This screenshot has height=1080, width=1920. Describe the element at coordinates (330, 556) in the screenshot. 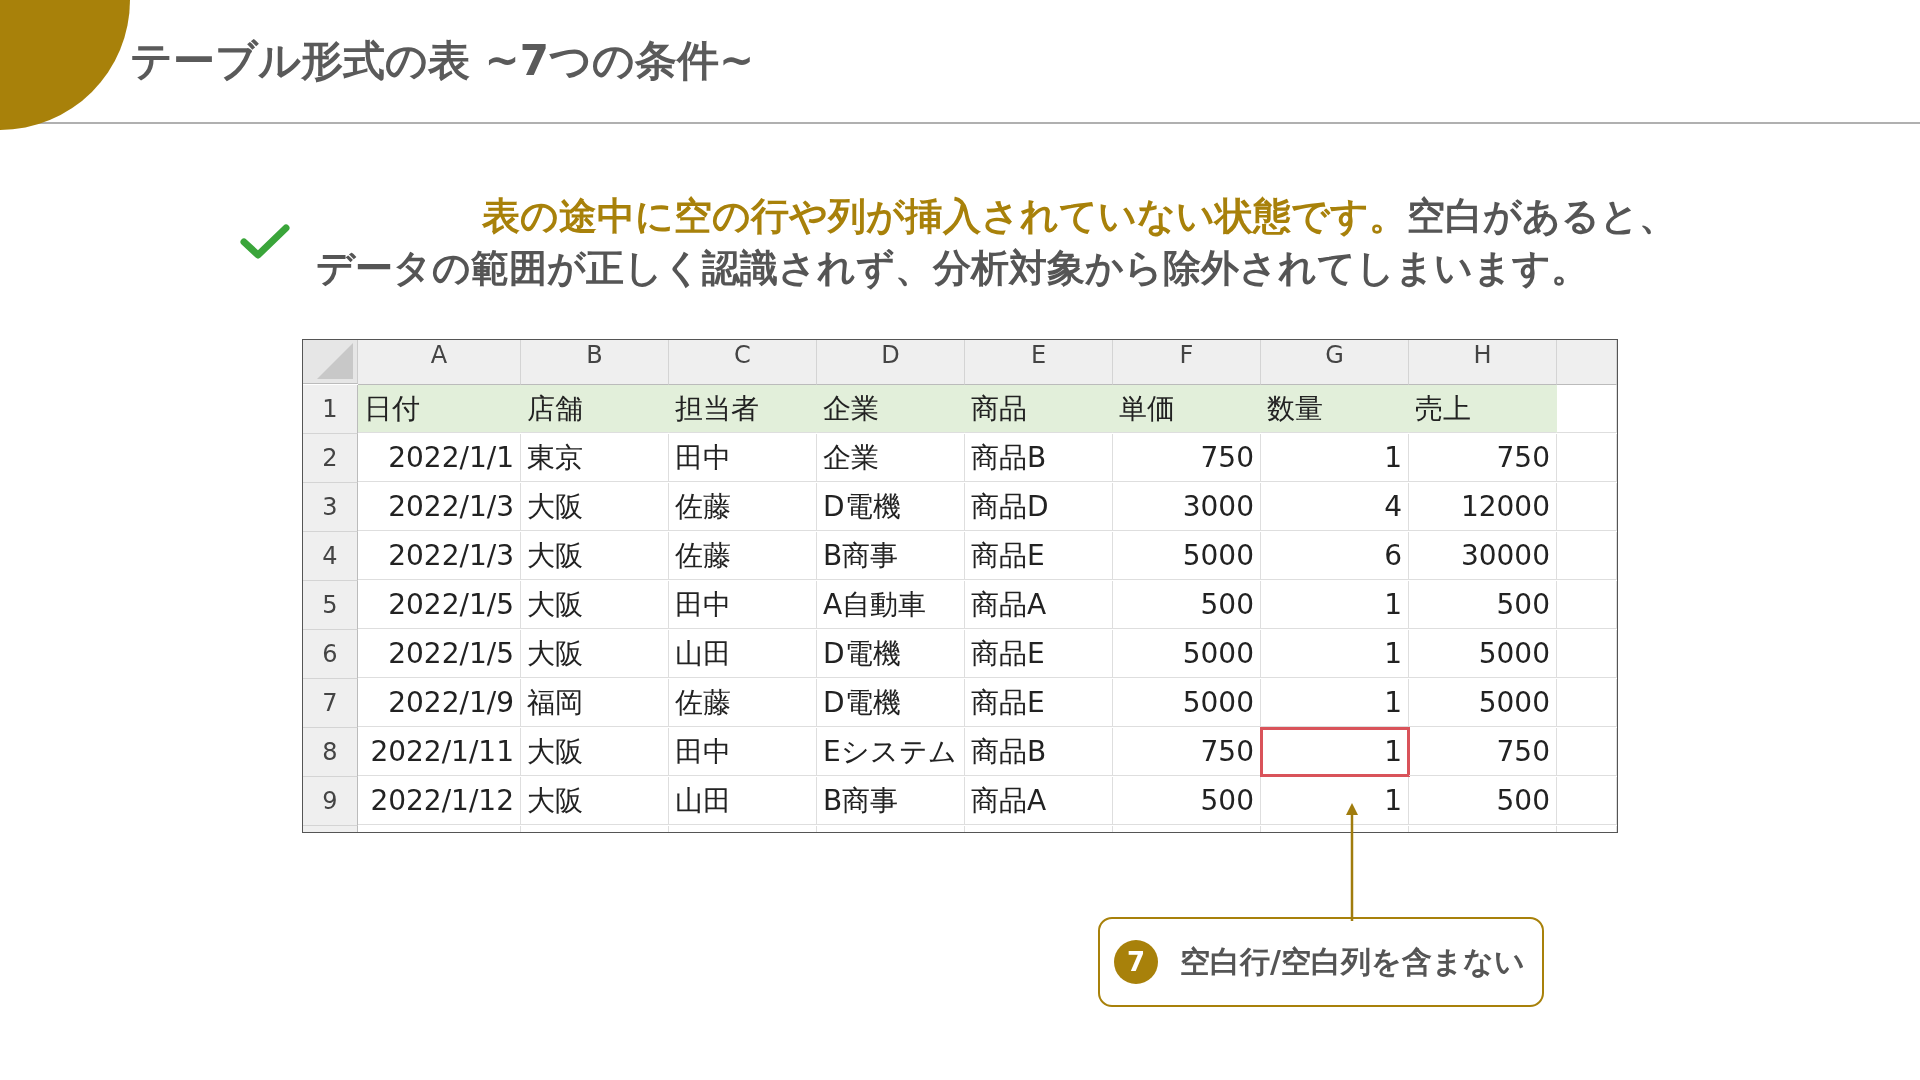

I see `row-header: 4` at that location.